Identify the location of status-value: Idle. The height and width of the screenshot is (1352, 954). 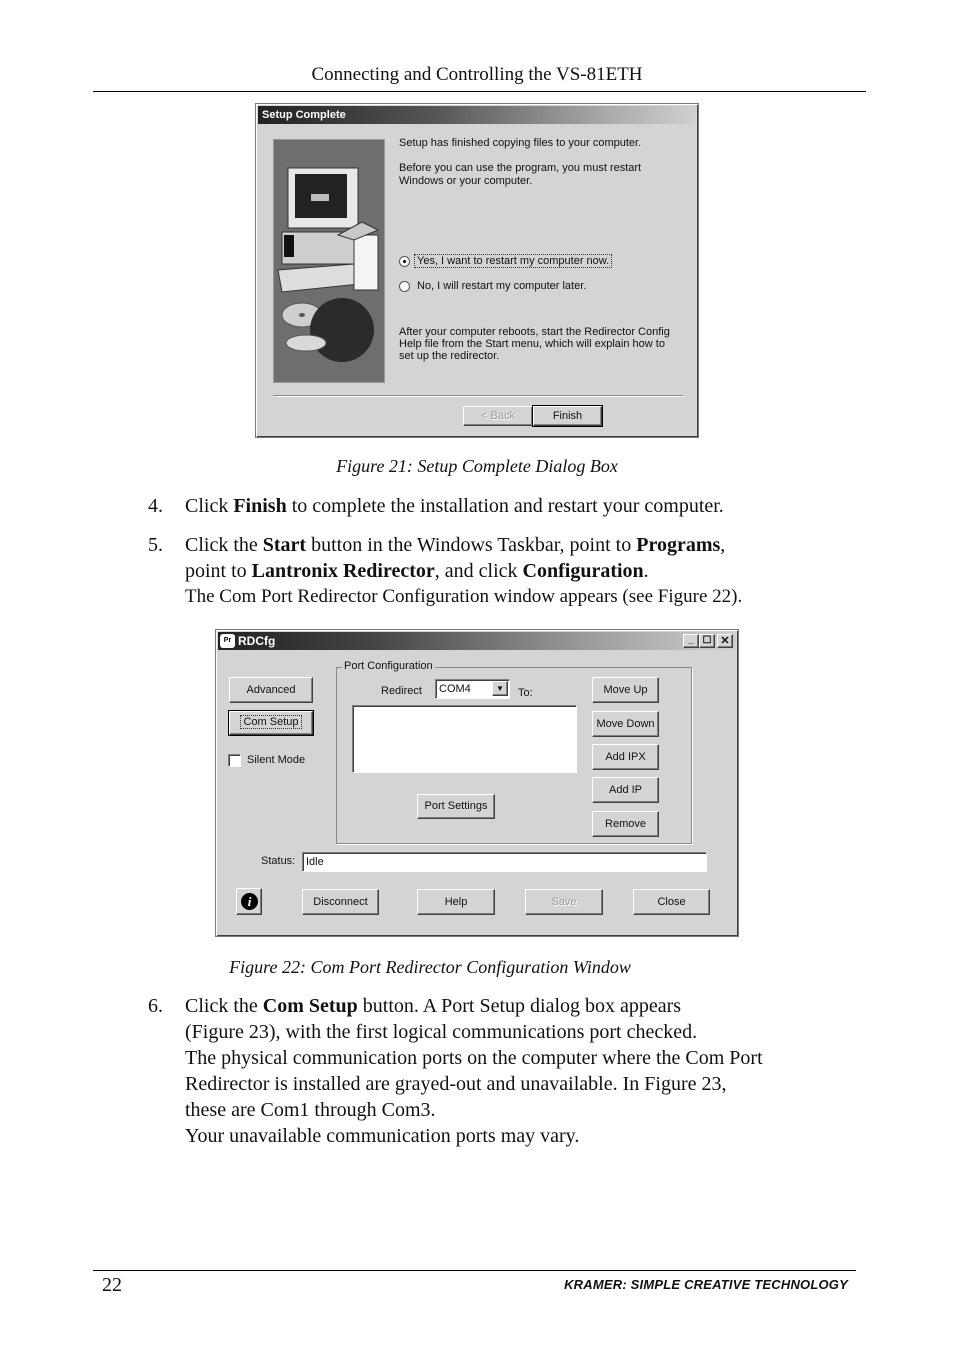
(315, 862).